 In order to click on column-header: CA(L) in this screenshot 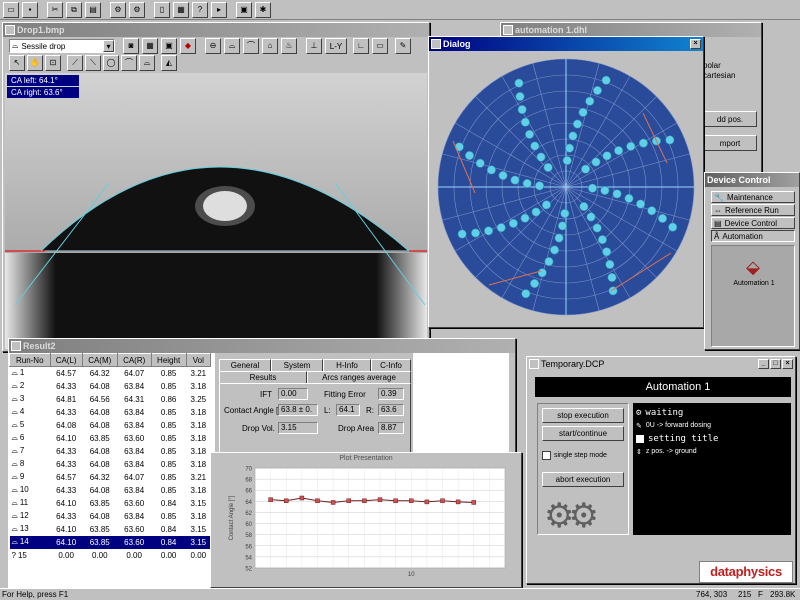, I will do `click(66, 360)`.